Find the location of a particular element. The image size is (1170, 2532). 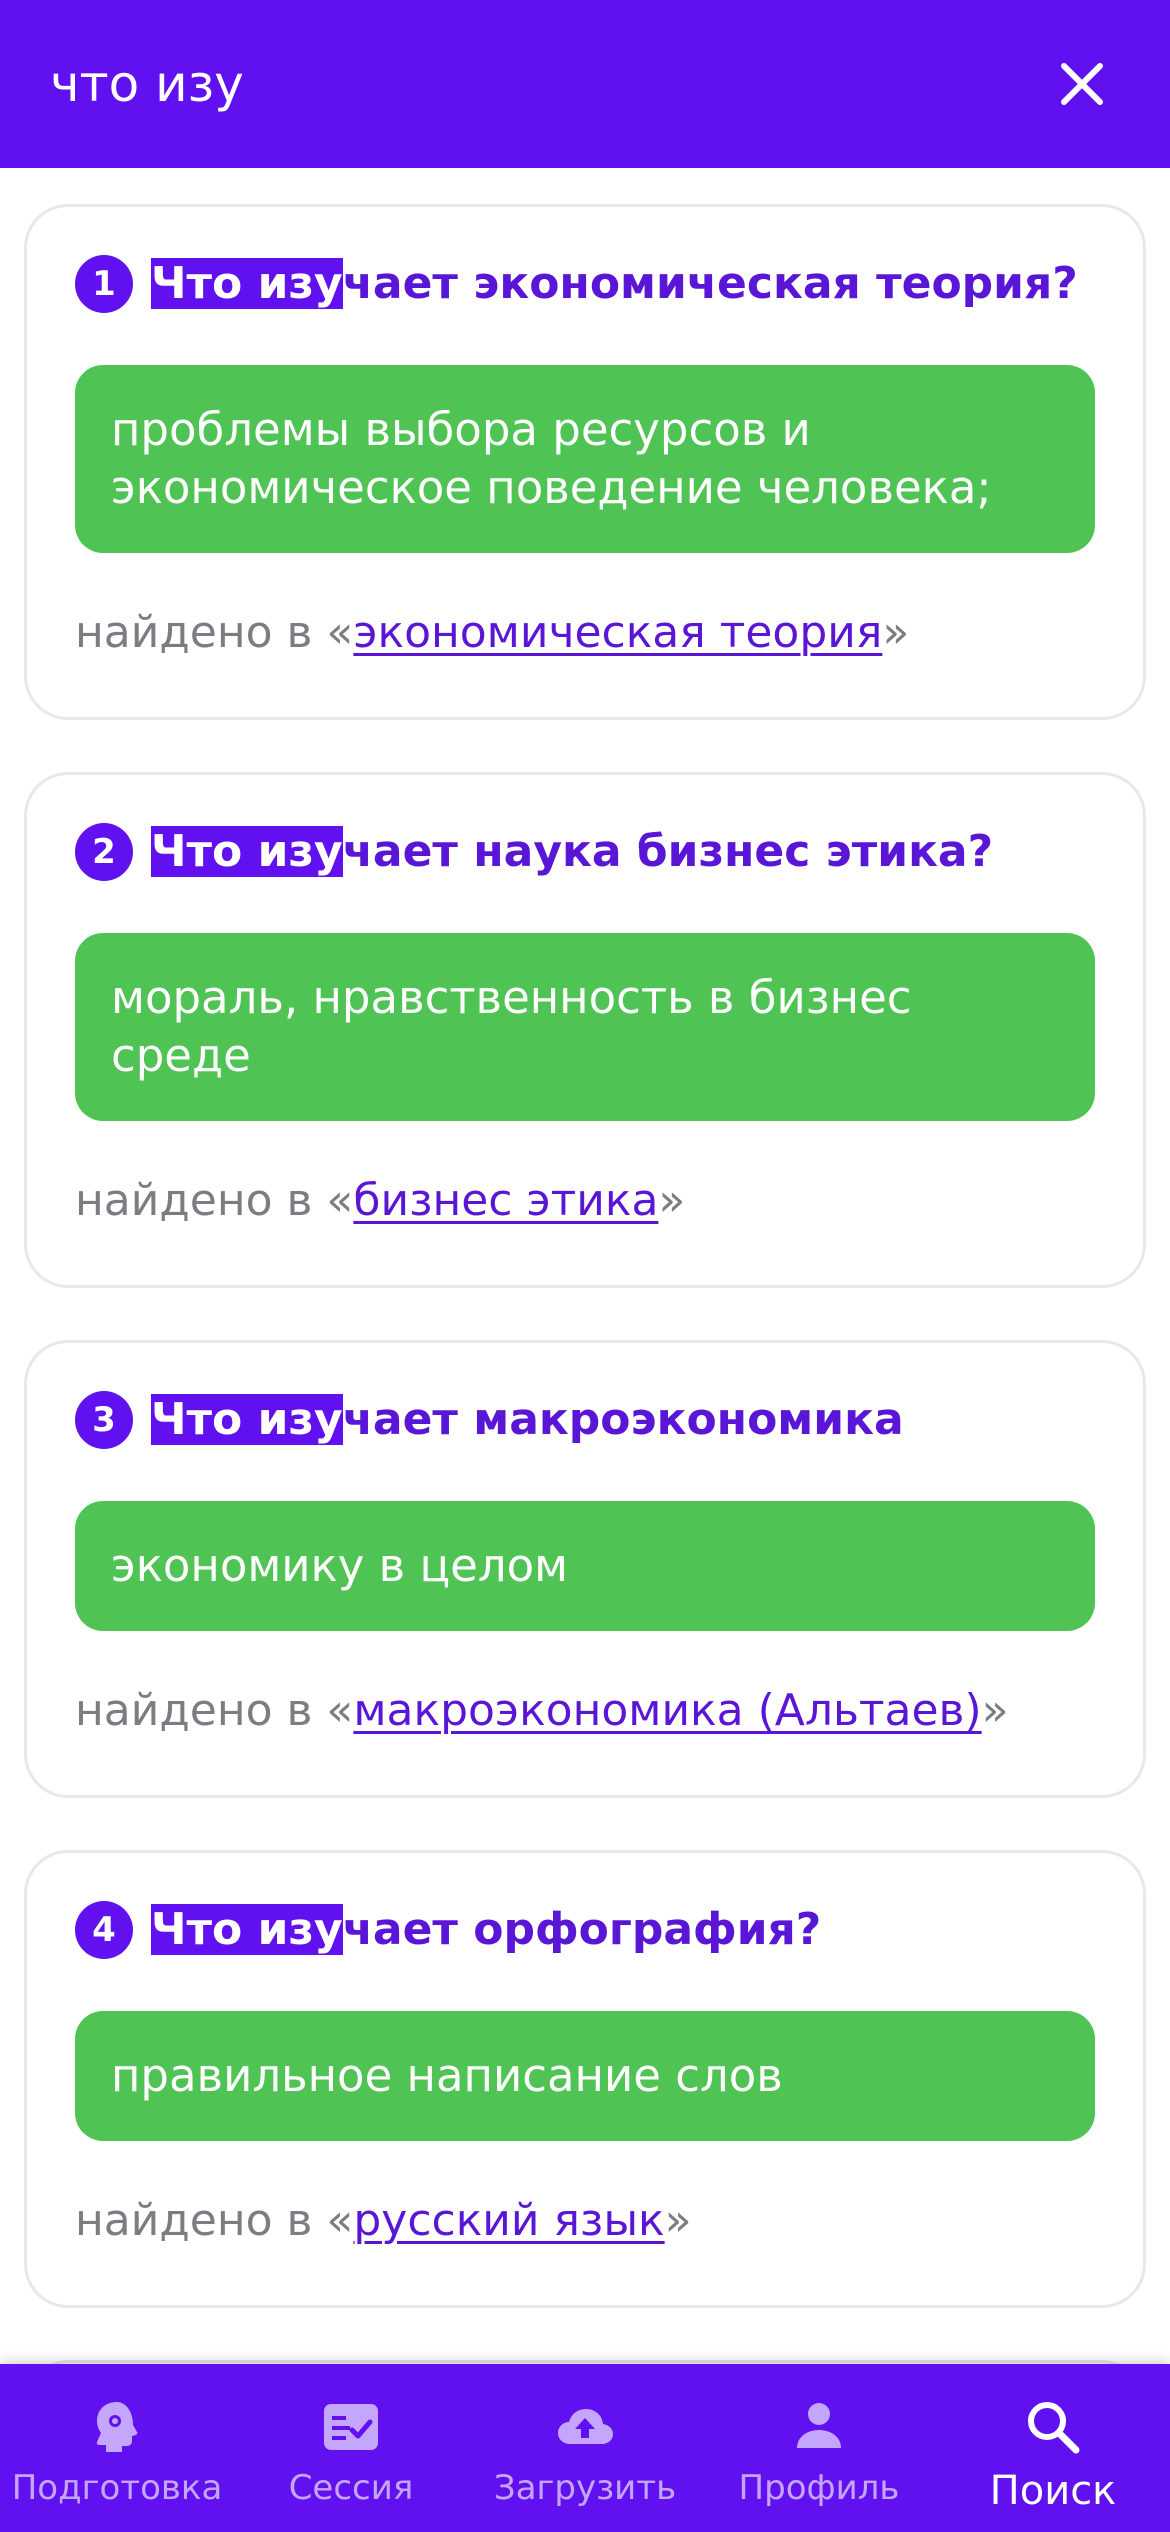

question-row: 1 Что изучает экономическая теория? is located at coordinates (585, 284).